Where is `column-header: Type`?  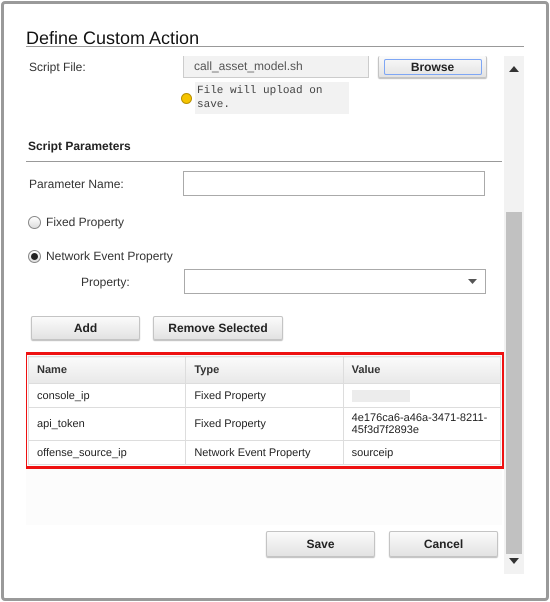
column-header: Type is located at coordinates (265, 370).